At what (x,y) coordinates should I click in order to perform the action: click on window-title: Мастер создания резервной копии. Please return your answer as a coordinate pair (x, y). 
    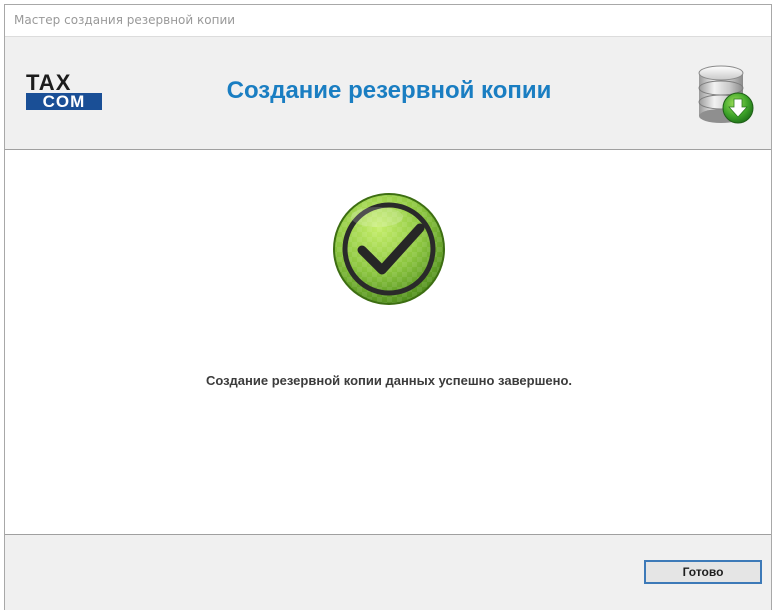
    Looking at the image, I should click on (125, 20).